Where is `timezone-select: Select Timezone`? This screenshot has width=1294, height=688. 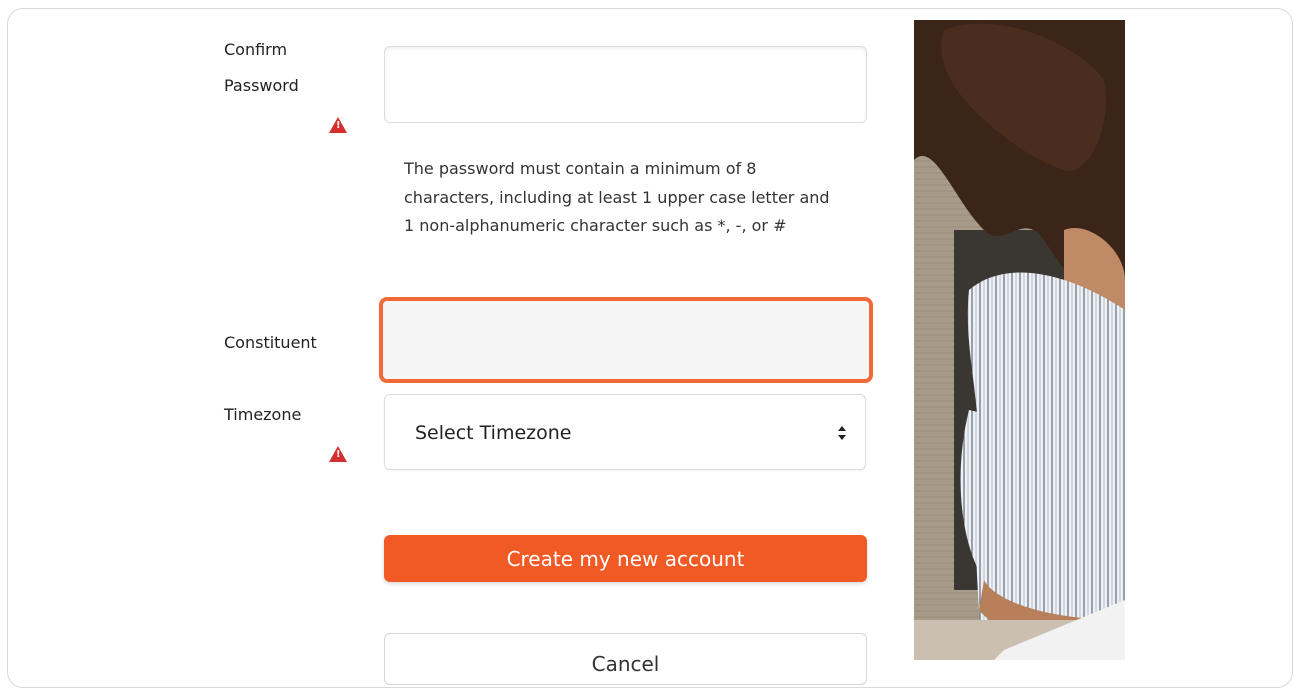 timezone-select: Select Timezone is located at coordinates (625, 432).